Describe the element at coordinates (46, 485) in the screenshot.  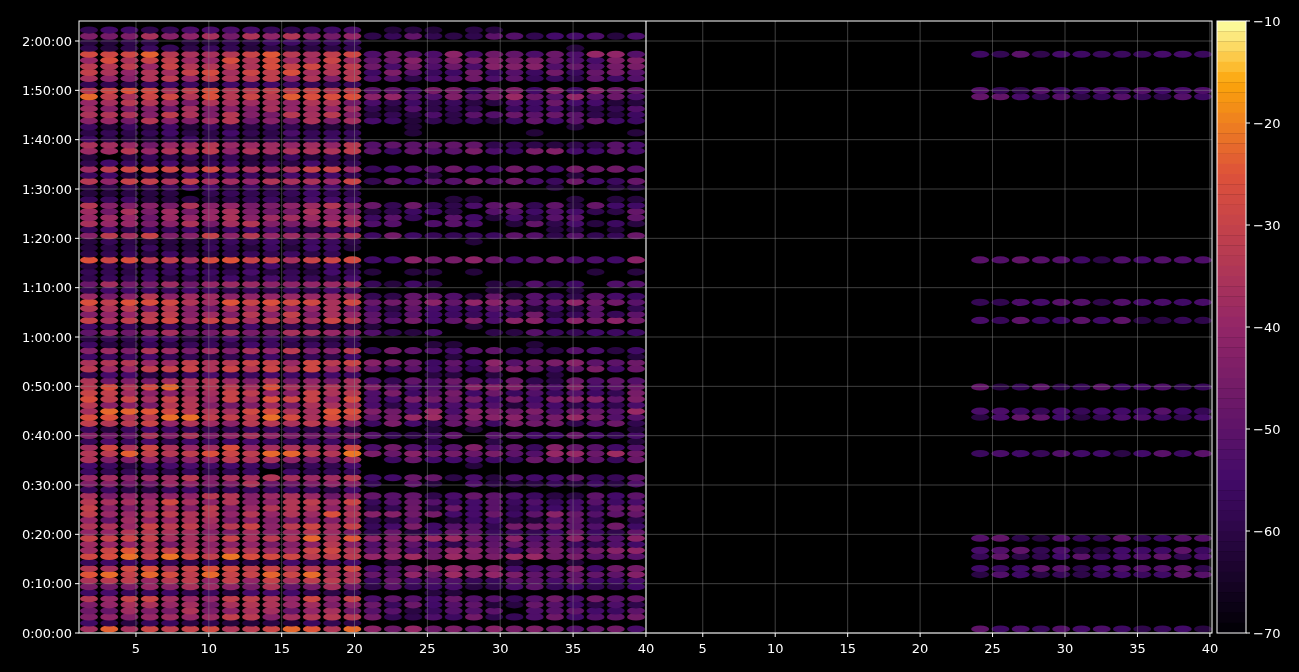
I see `y-axis-label: 0:30:00` at that location.